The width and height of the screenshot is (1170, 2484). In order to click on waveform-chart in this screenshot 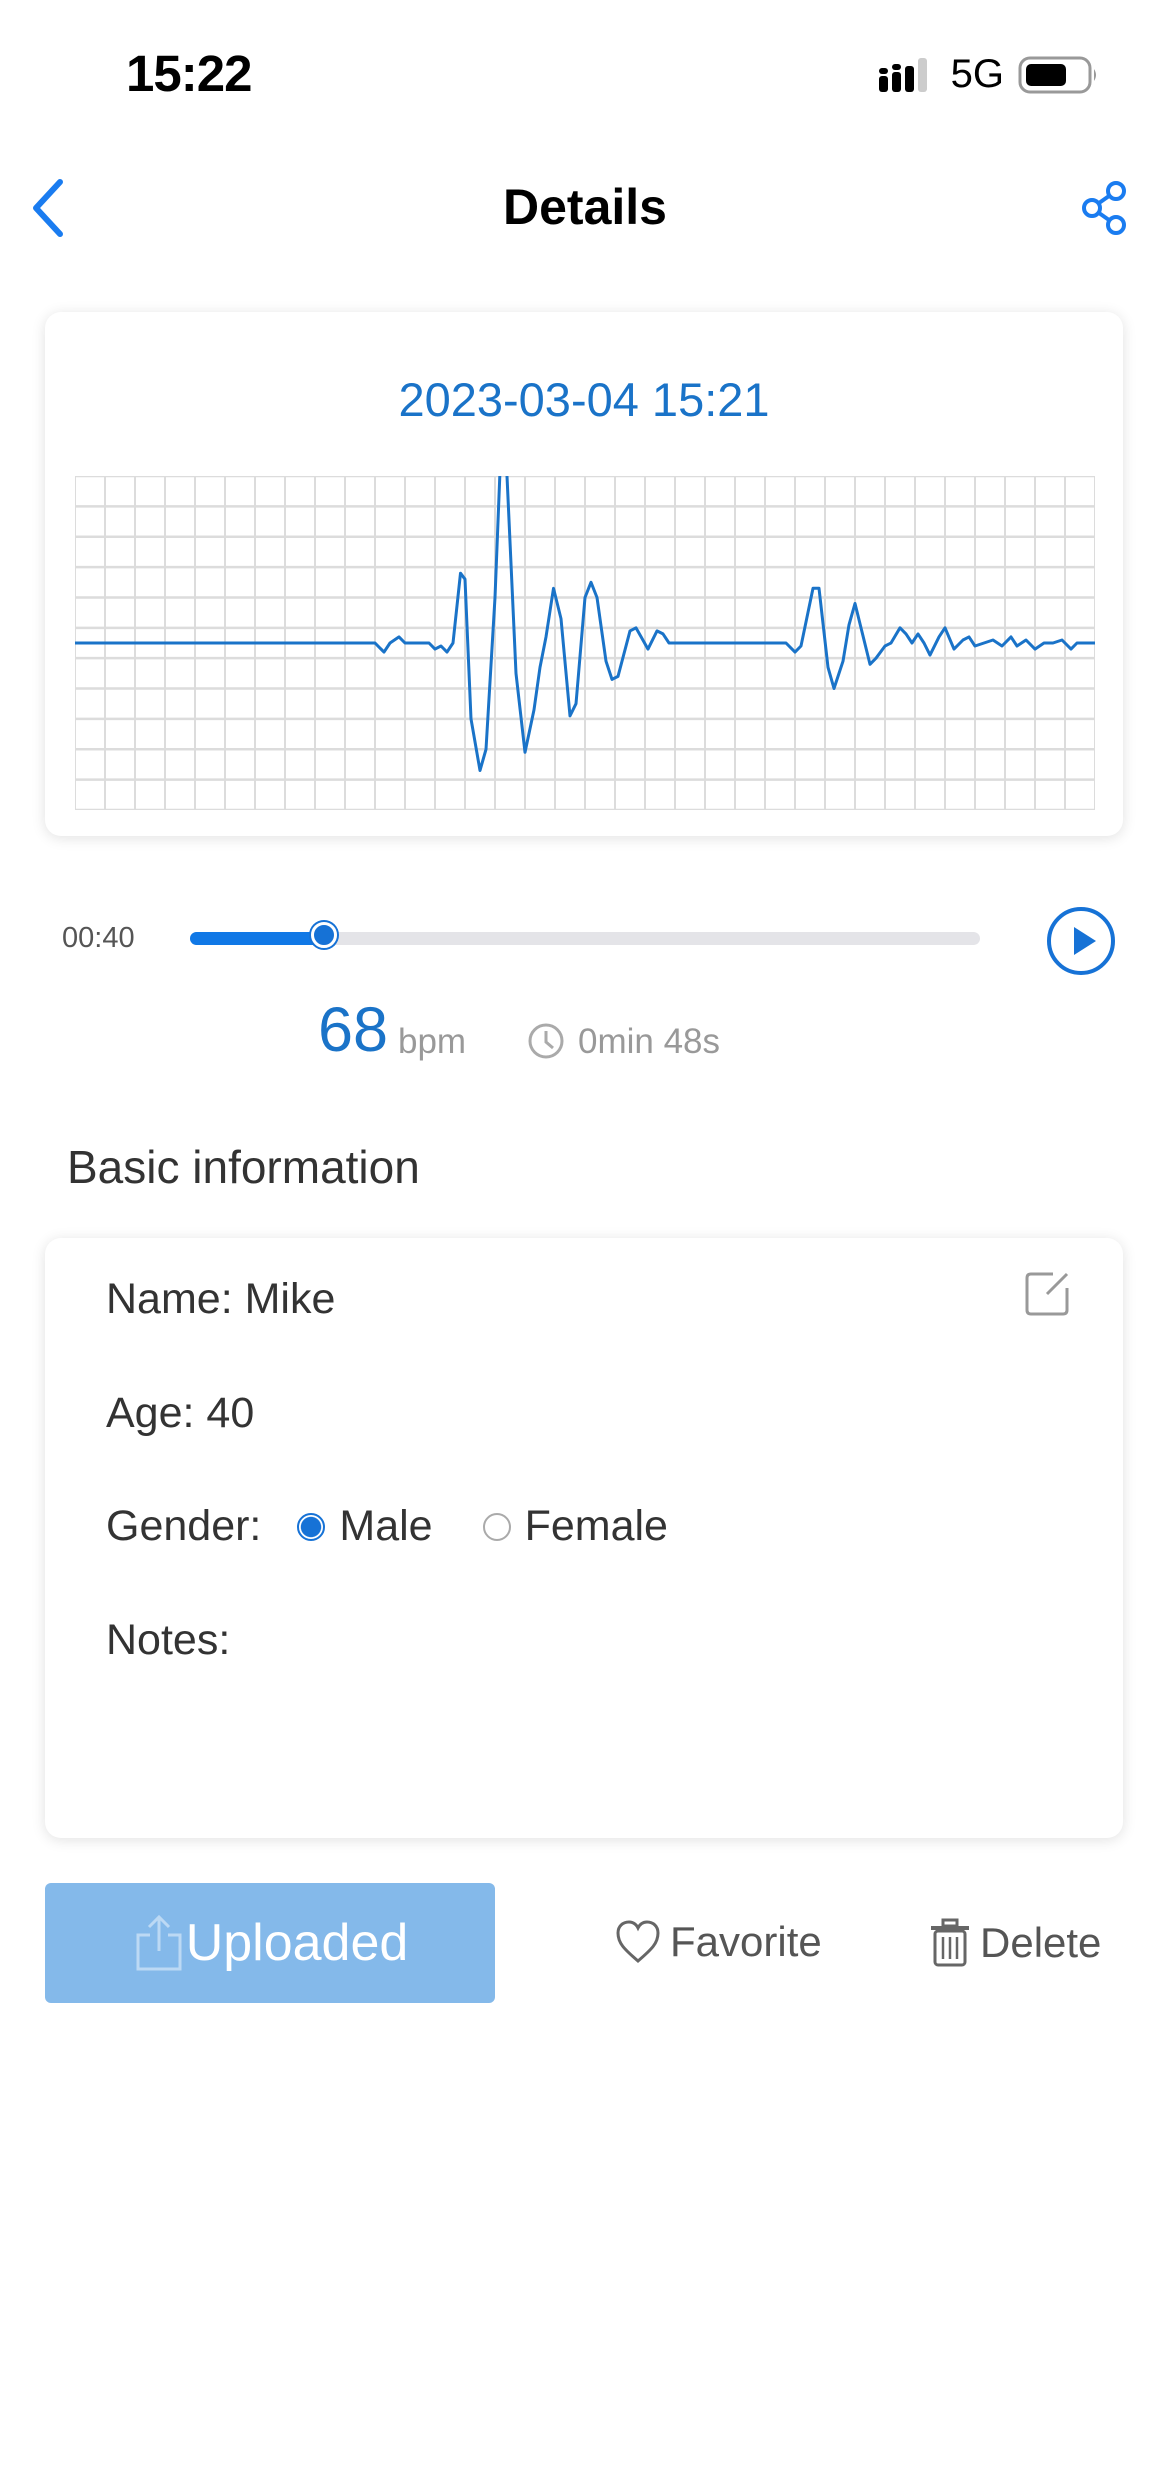, I will do `click(585, 643)`.